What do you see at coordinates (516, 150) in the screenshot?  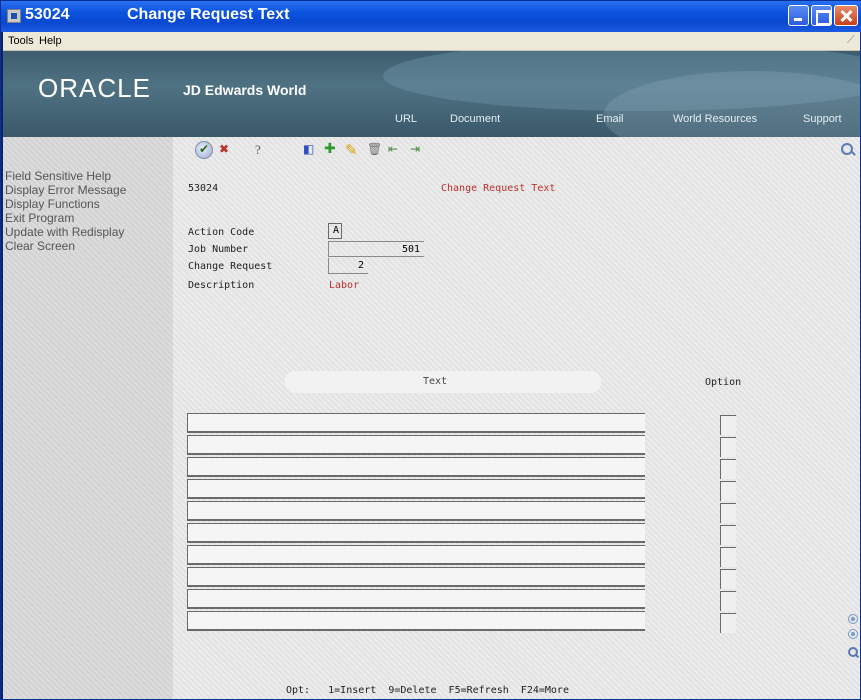 I see `toolbar` at bounding box center [516, 150].